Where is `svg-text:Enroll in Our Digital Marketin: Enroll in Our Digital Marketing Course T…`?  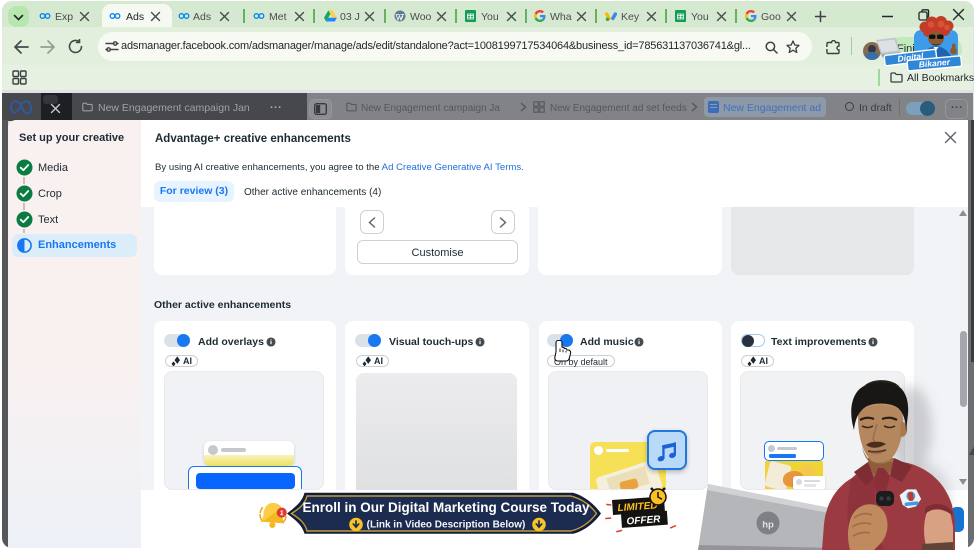 svg-text:Enroll in Our Digital Marketin: Enroll in Our Digital Marketing Course T… is located at coordinates (446, 507).